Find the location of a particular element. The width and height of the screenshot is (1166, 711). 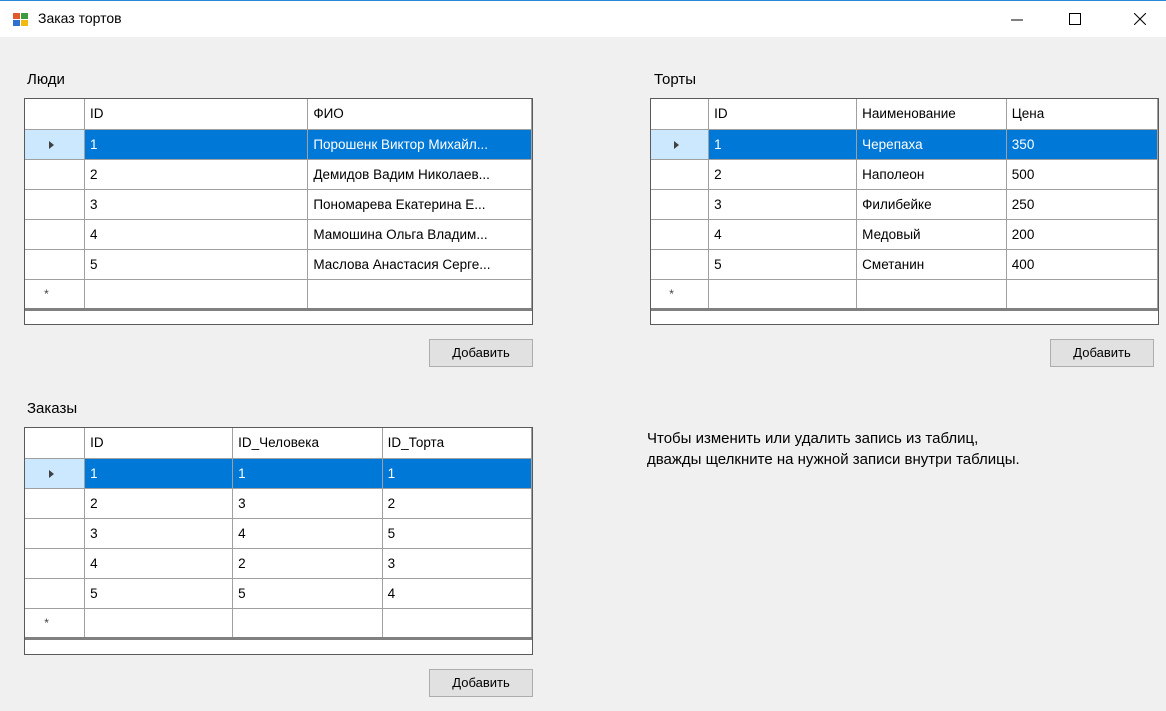

orders-add-button: Добавить is located at coordinates (481, 683).